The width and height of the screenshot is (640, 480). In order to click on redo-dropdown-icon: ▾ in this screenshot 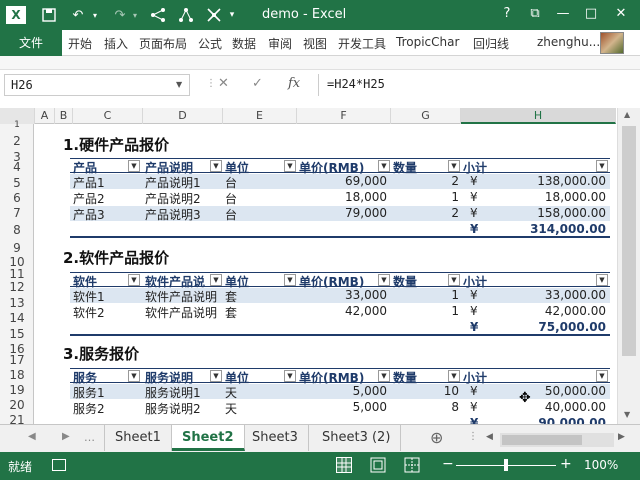, I will do `click(135, 15)`.